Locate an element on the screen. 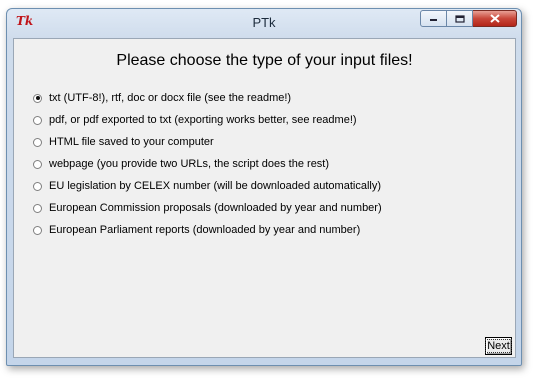  maximize-icon is located at coordinates (459, 18).